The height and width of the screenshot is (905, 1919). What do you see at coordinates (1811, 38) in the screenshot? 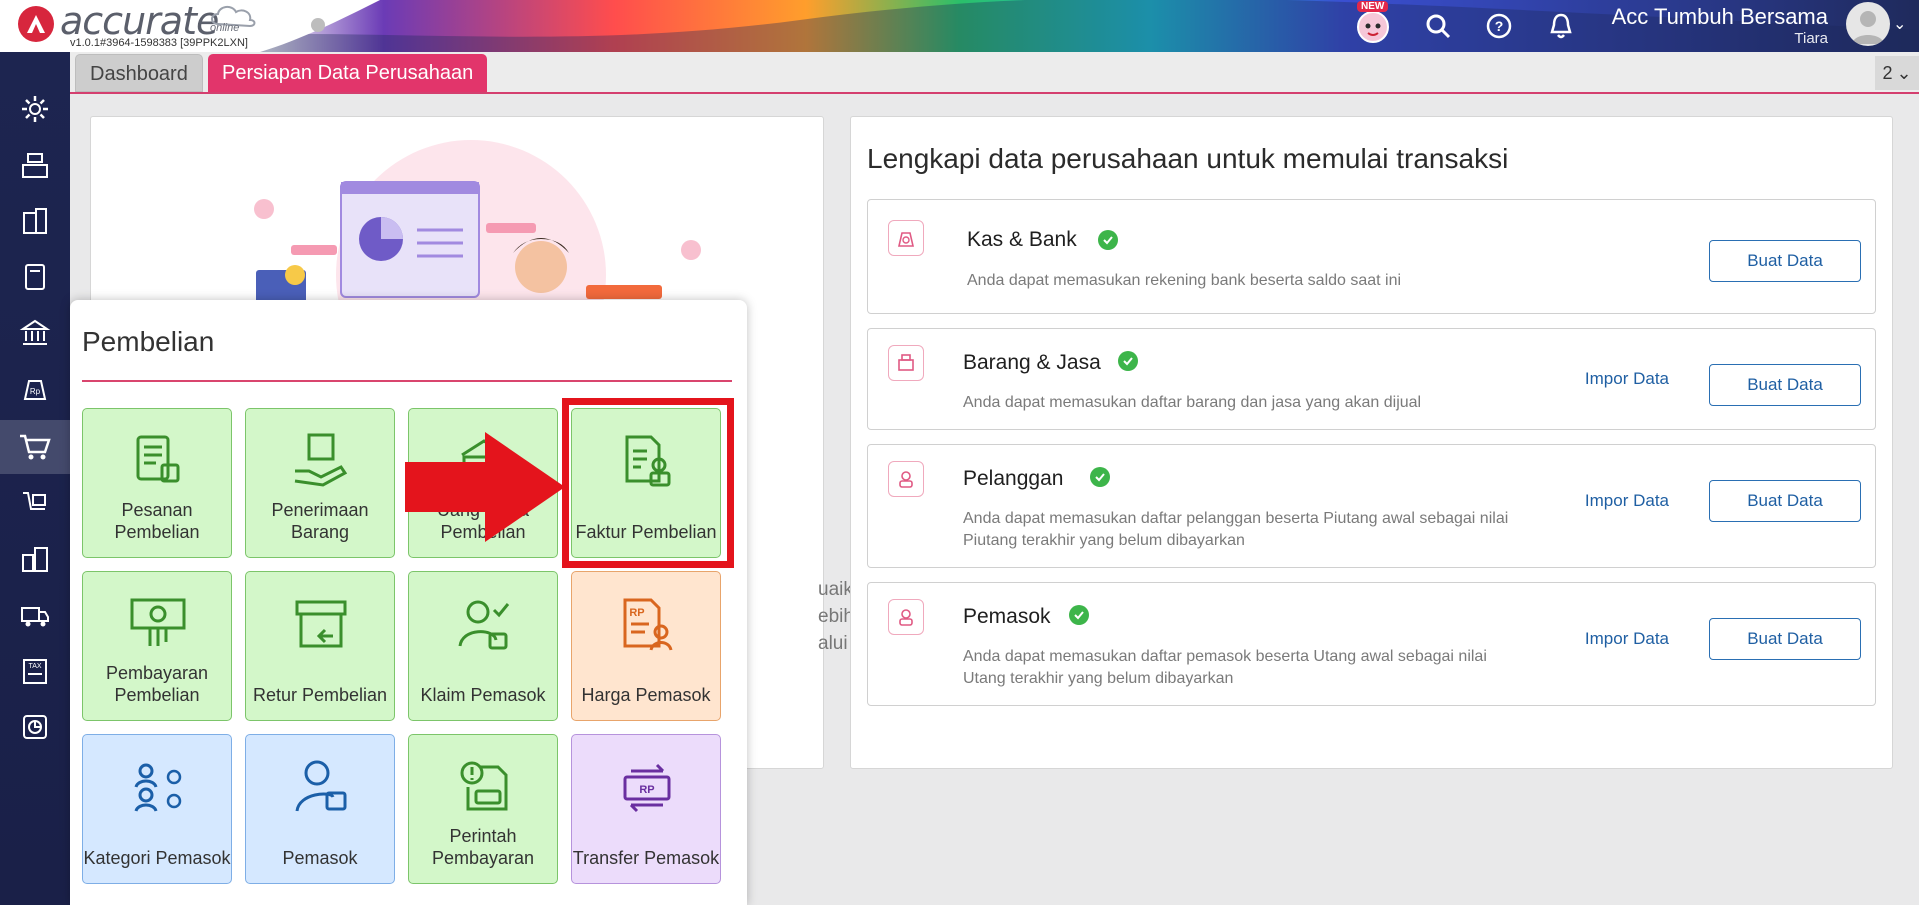
I see `user-name: Tiara` at bounding box center [1811, 38].